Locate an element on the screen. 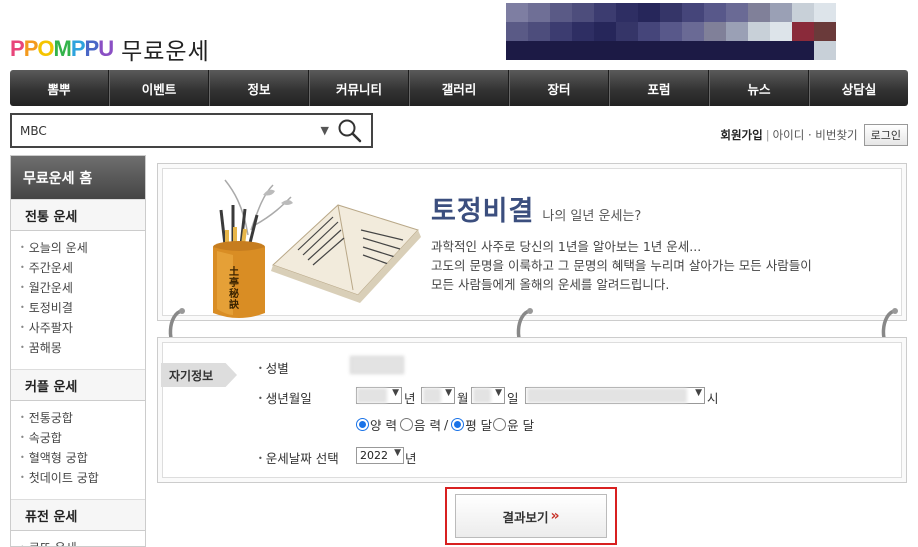 This screenshot has width=918, height=547. fortune-year-value: 2022 is located at coordinates (374, 455).